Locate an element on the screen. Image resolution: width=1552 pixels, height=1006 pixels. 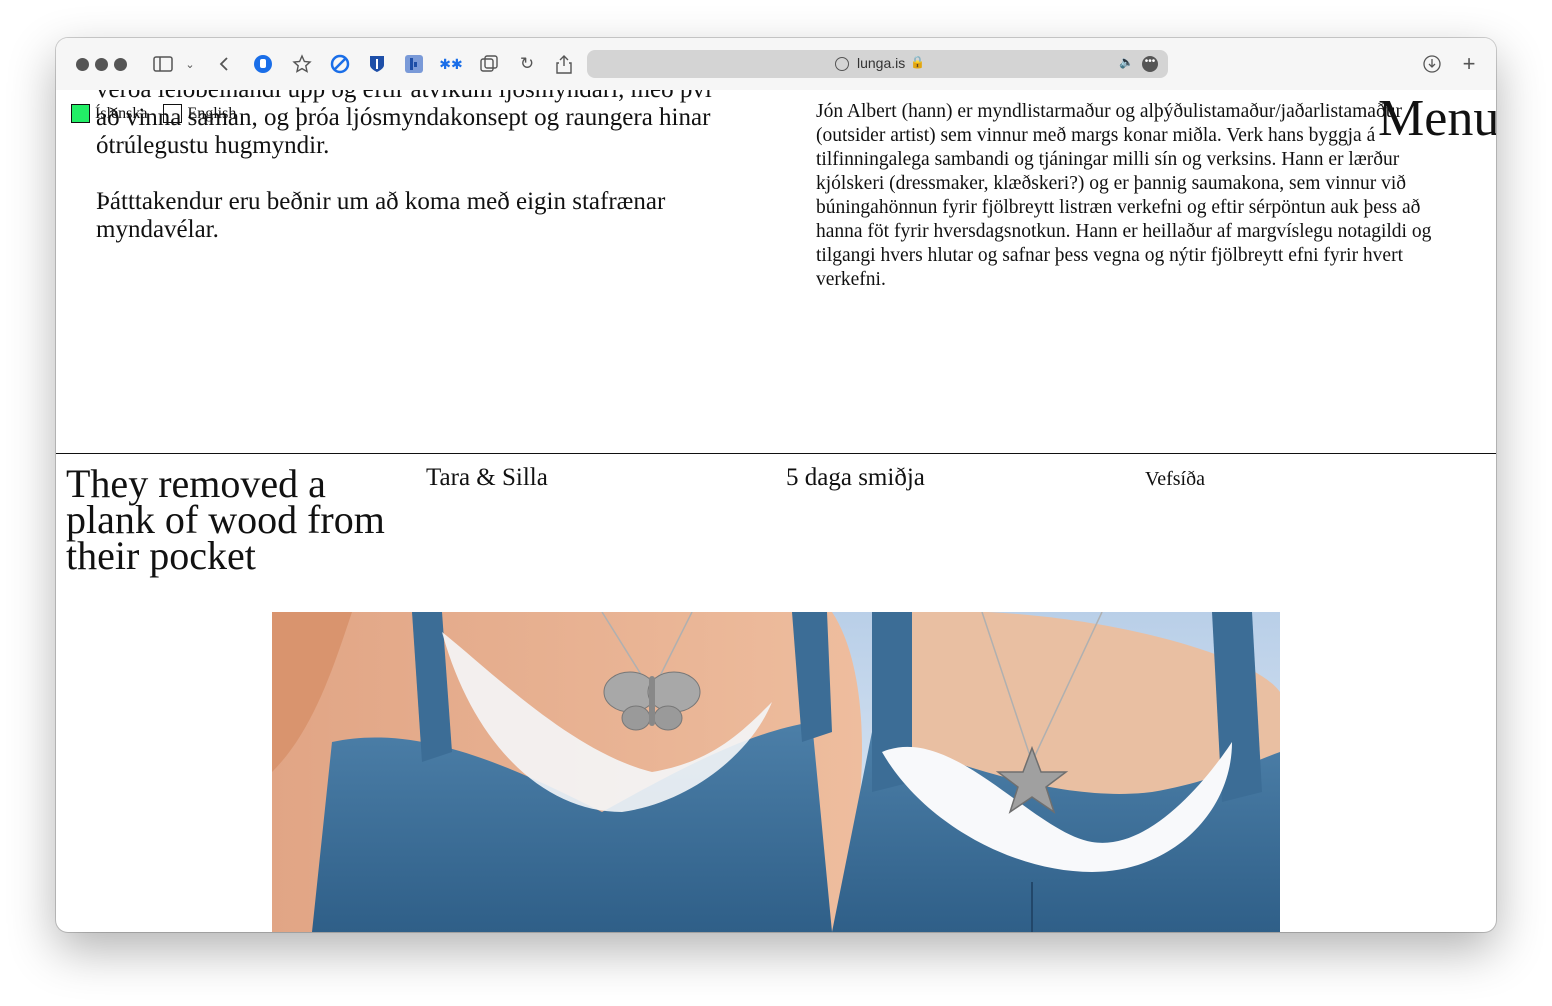
sparkle-extension-icon: ✱✱ is located at coordinates (451, 64).